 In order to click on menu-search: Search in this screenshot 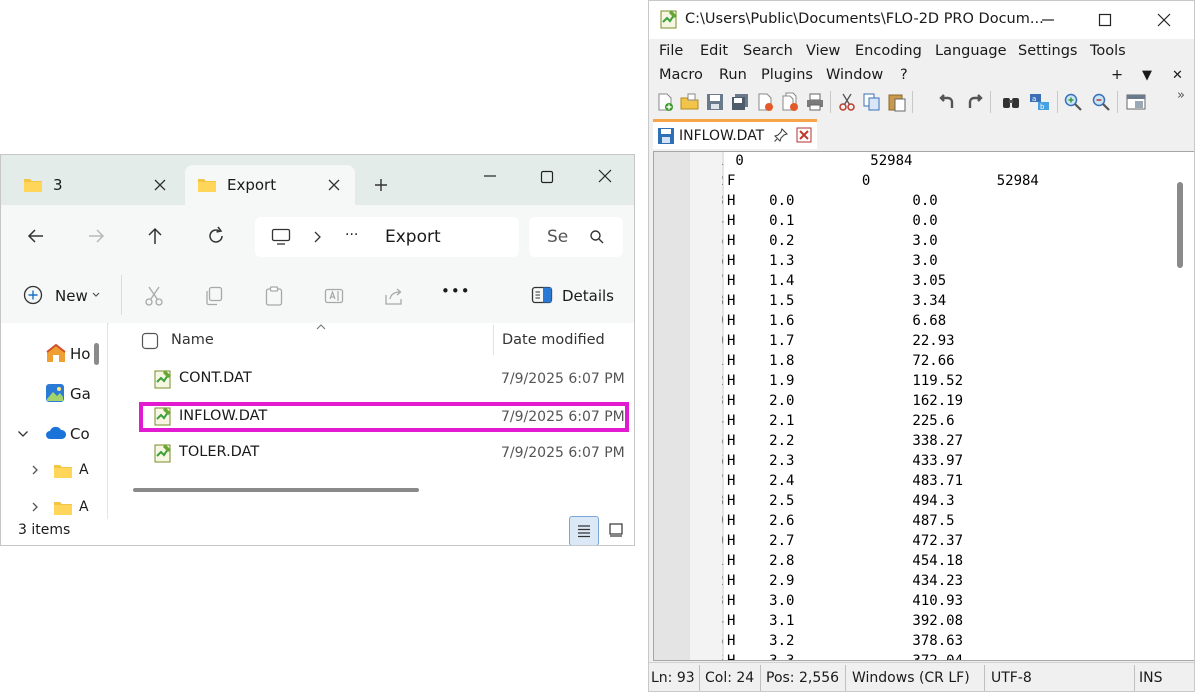, I will do `click(768, 51)`.